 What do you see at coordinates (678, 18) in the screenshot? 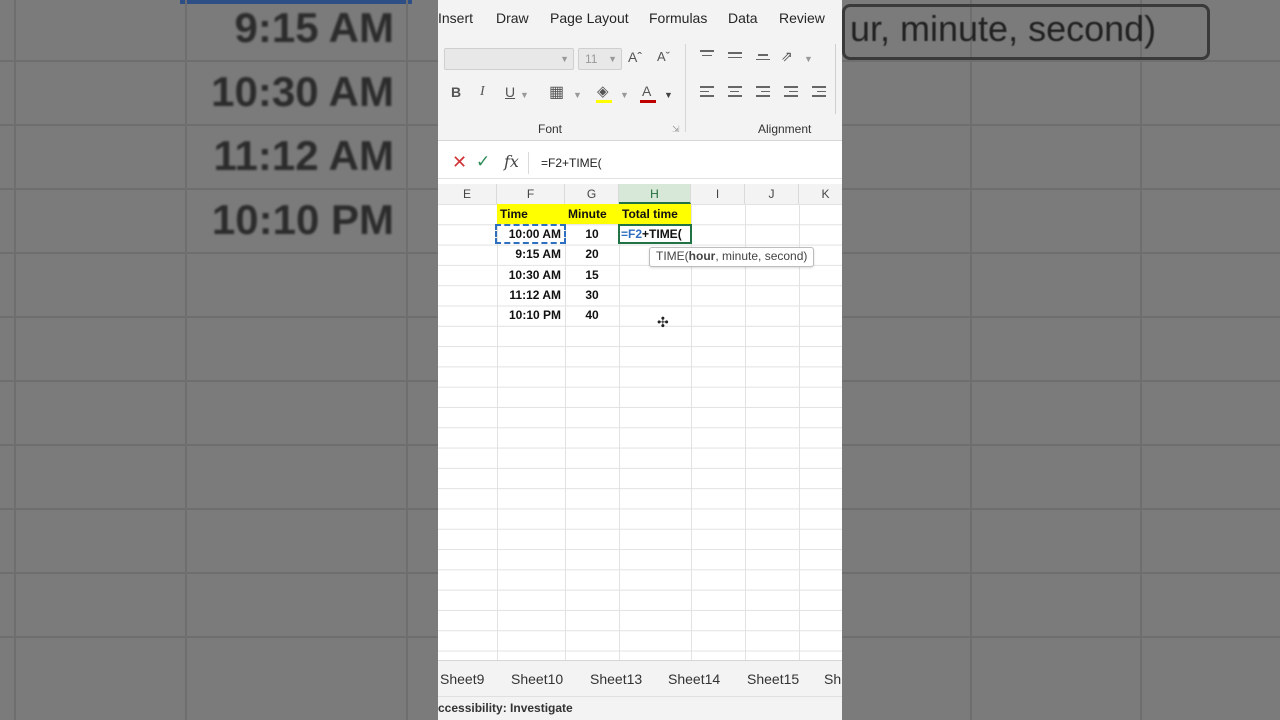
I see `tab-formulas: Formulas` at bounding box center [678, 18].